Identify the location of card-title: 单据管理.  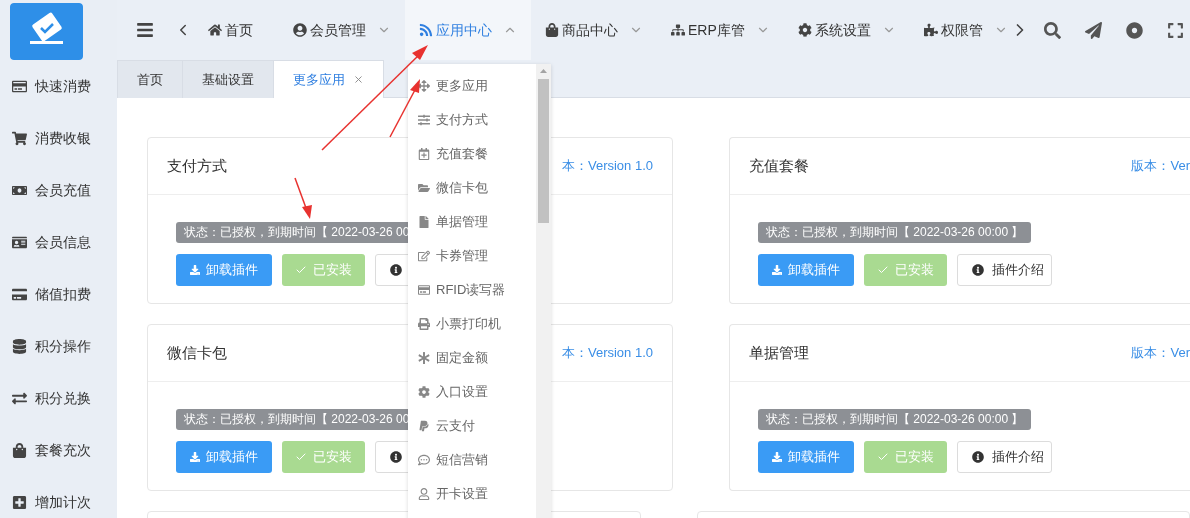
(779, 352).